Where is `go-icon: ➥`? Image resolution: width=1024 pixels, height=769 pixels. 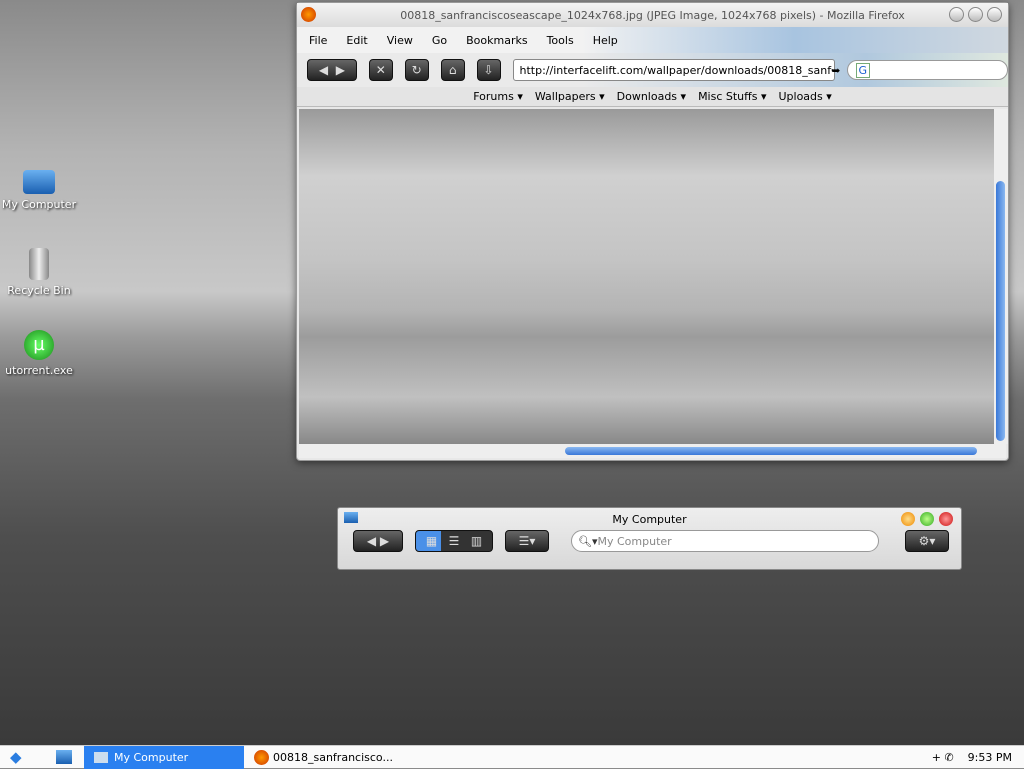 go-icon: ➥ is located at coordinates (835, 70).